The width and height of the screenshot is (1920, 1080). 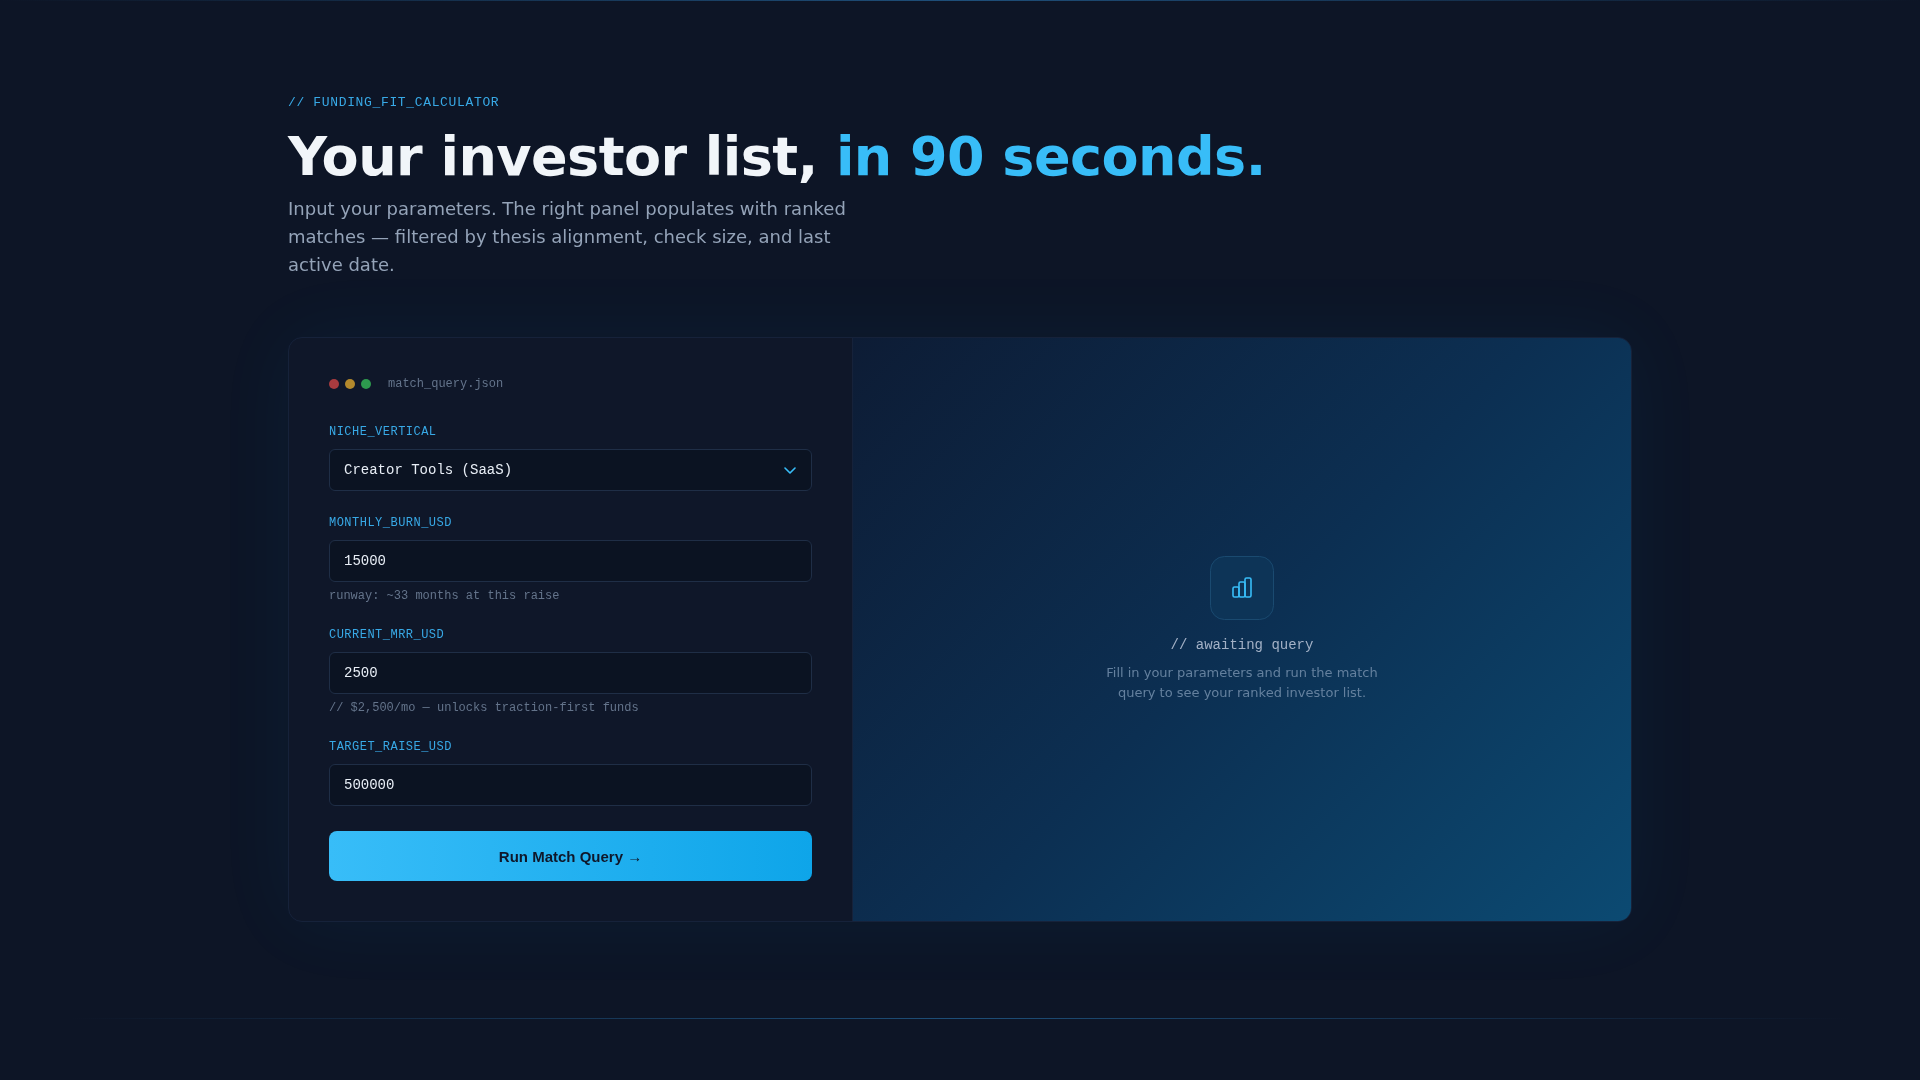 I want to click on field-hint: runway: ~33 months at this raise, so click(x=444, y=596).